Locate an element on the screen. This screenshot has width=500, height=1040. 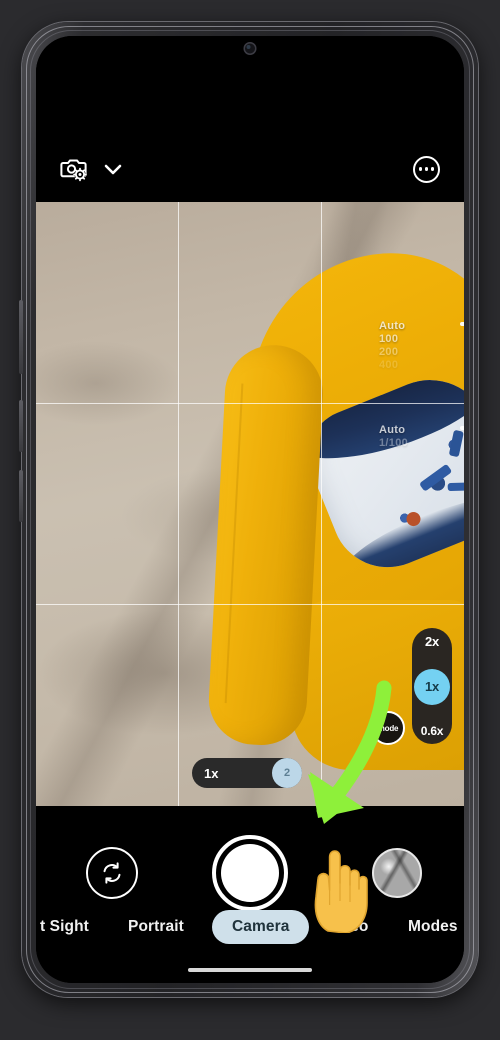
zoom-option-1x-selected: 1x is located at coordinates (432, 686).